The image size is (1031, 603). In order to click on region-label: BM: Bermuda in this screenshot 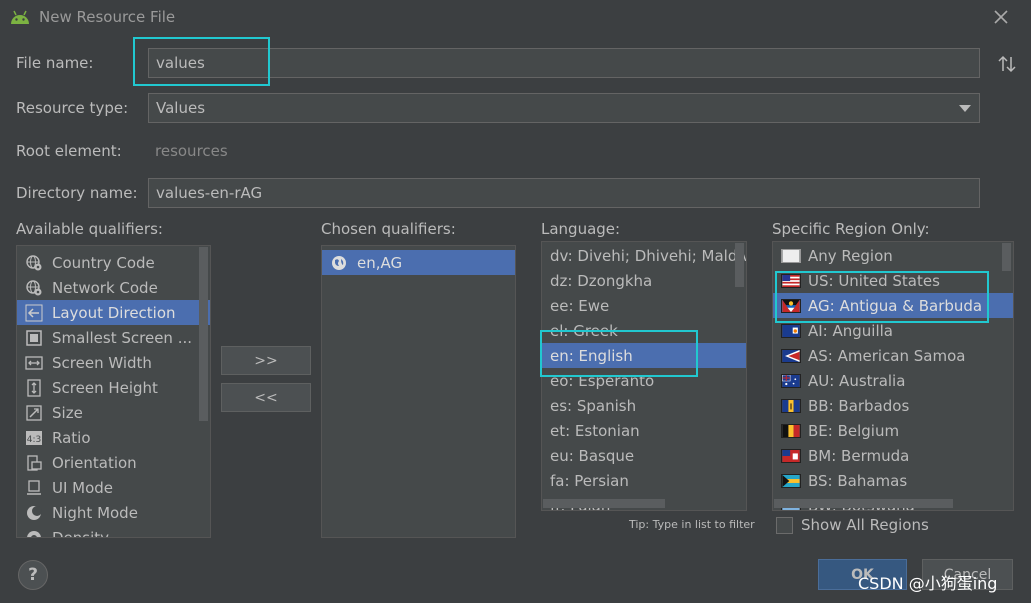, I will do `click(859, 455)`.